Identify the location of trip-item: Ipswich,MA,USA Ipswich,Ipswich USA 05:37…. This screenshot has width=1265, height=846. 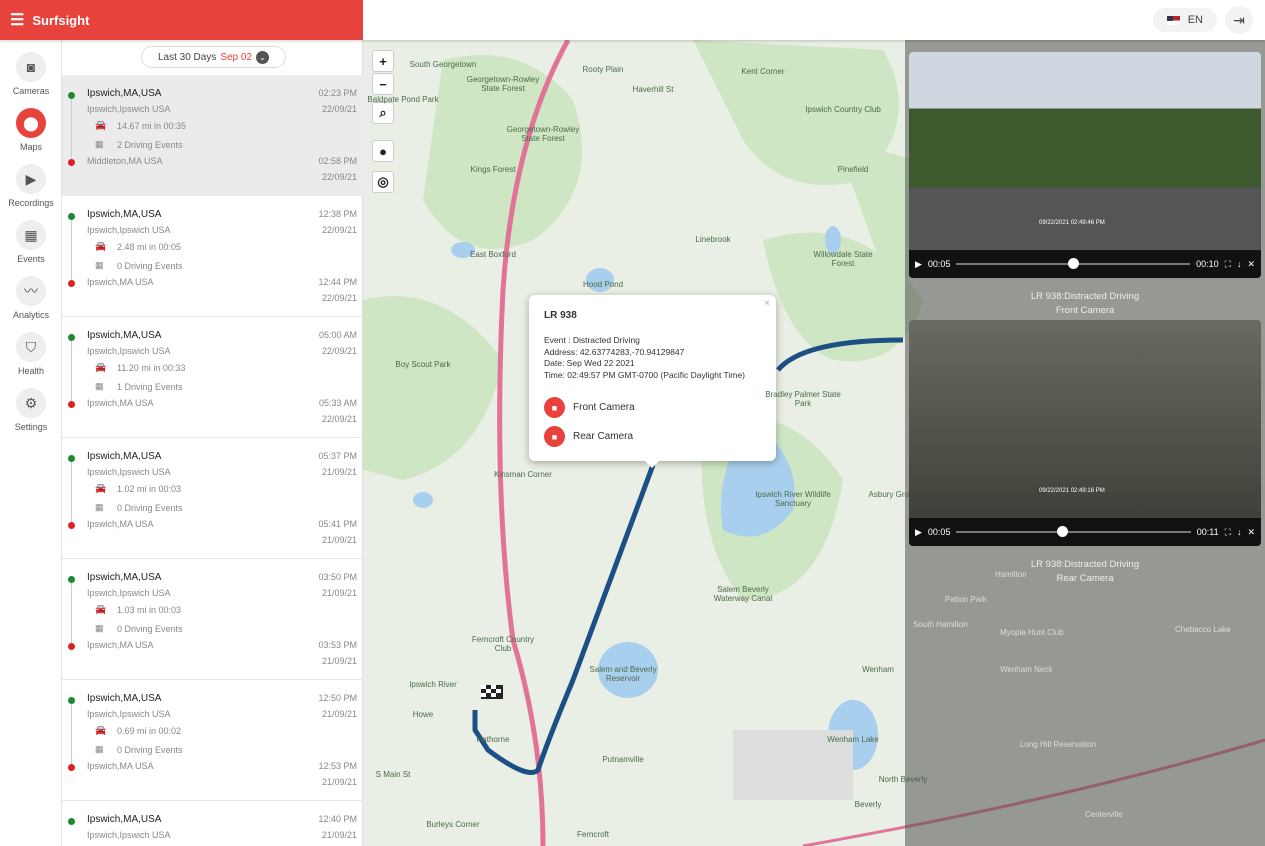
(212, 498).